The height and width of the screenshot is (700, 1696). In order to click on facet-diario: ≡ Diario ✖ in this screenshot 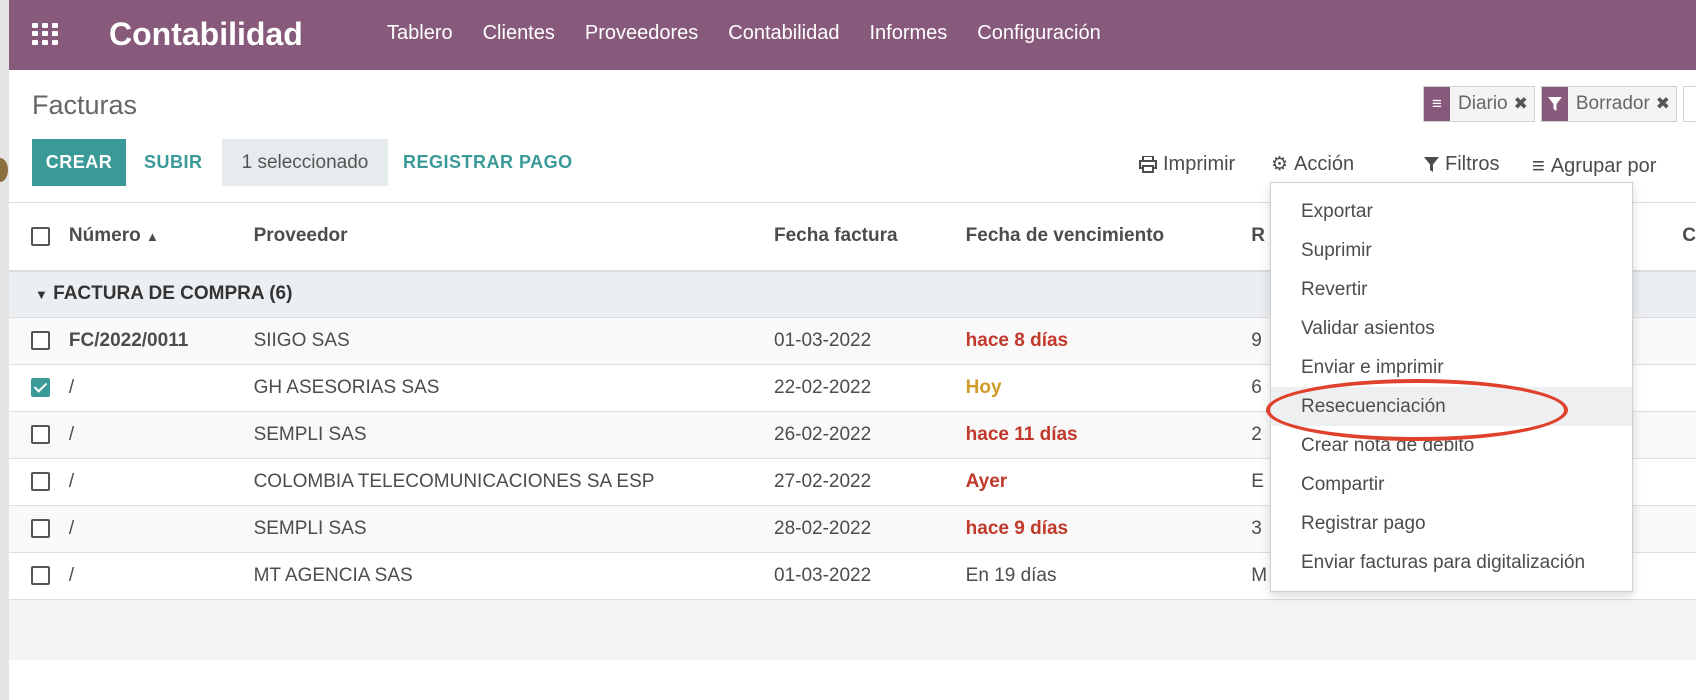, I will do `click(1479, 104)`.